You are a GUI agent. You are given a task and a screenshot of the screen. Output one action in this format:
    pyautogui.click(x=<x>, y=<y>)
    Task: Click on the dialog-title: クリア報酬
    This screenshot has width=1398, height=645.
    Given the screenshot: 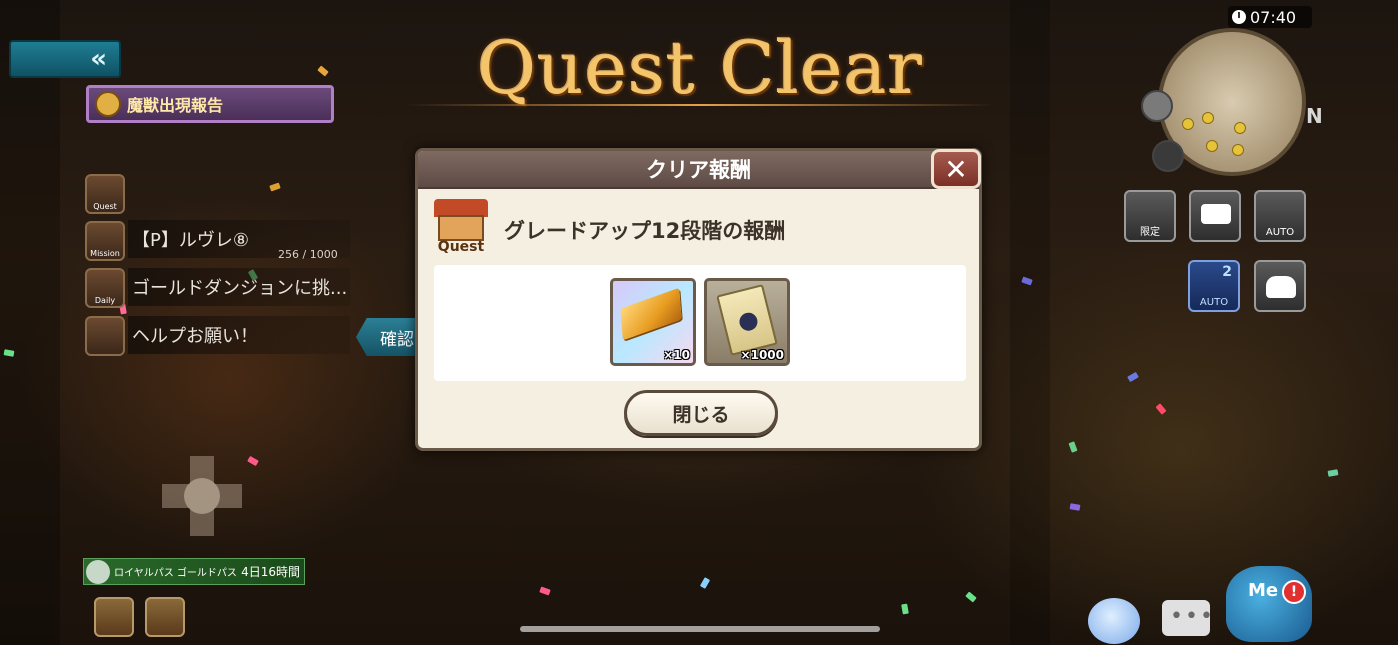 What is the action you would take?
    pyautogui.click(x=698, y=170)
    